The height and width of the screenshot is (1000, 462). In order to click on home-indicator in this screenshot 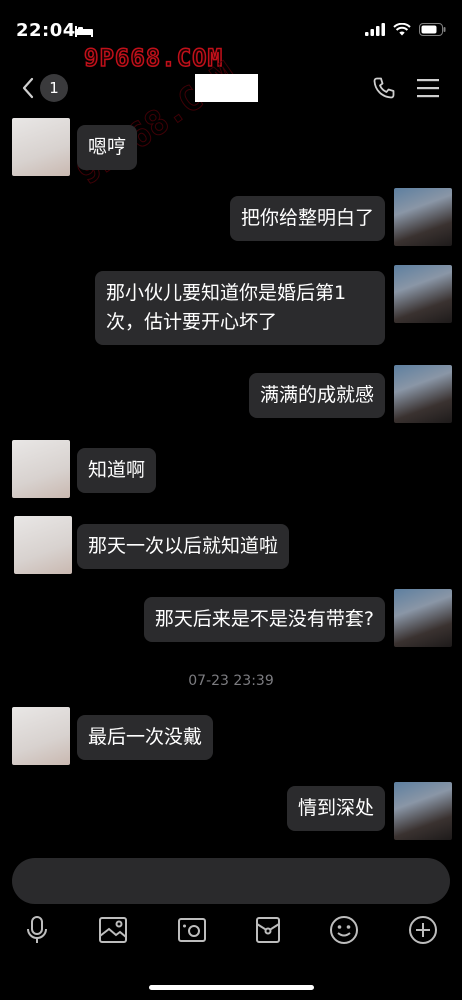, I will do `click(231, 987)`.